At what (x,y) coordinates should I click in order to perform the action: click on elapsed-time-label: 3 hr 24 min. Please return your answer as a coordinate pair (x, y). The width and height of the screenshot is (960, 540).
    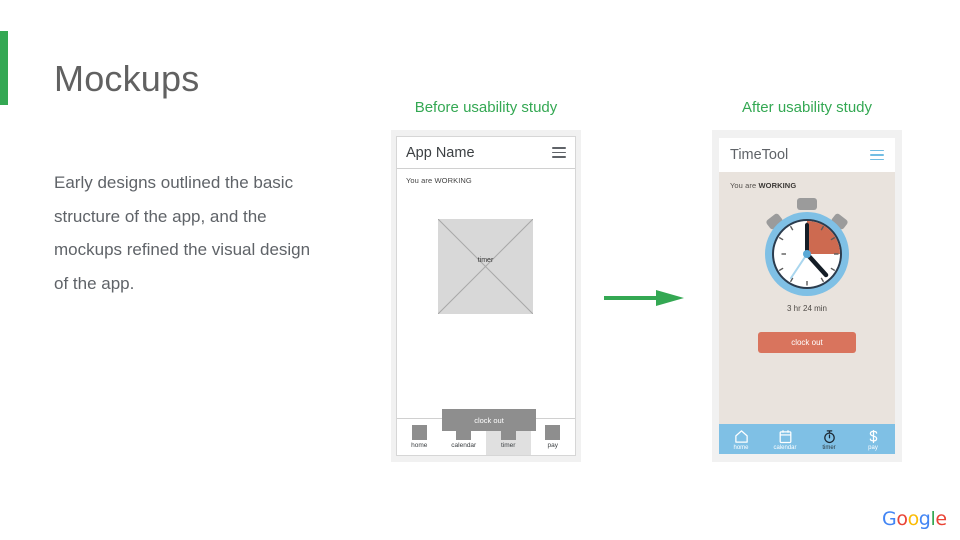
    Looking at the image, I should click on (807, 308).